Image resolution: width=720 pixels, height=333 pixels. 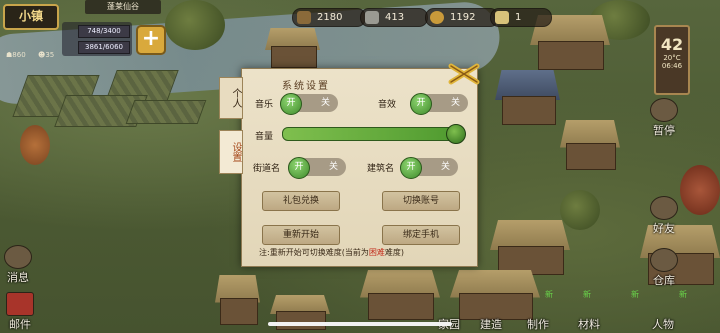 What do you see at coordinates (267, 169) in the screenshot?
I see `street-name-label: 街道名` at bounding box center [267, 169].